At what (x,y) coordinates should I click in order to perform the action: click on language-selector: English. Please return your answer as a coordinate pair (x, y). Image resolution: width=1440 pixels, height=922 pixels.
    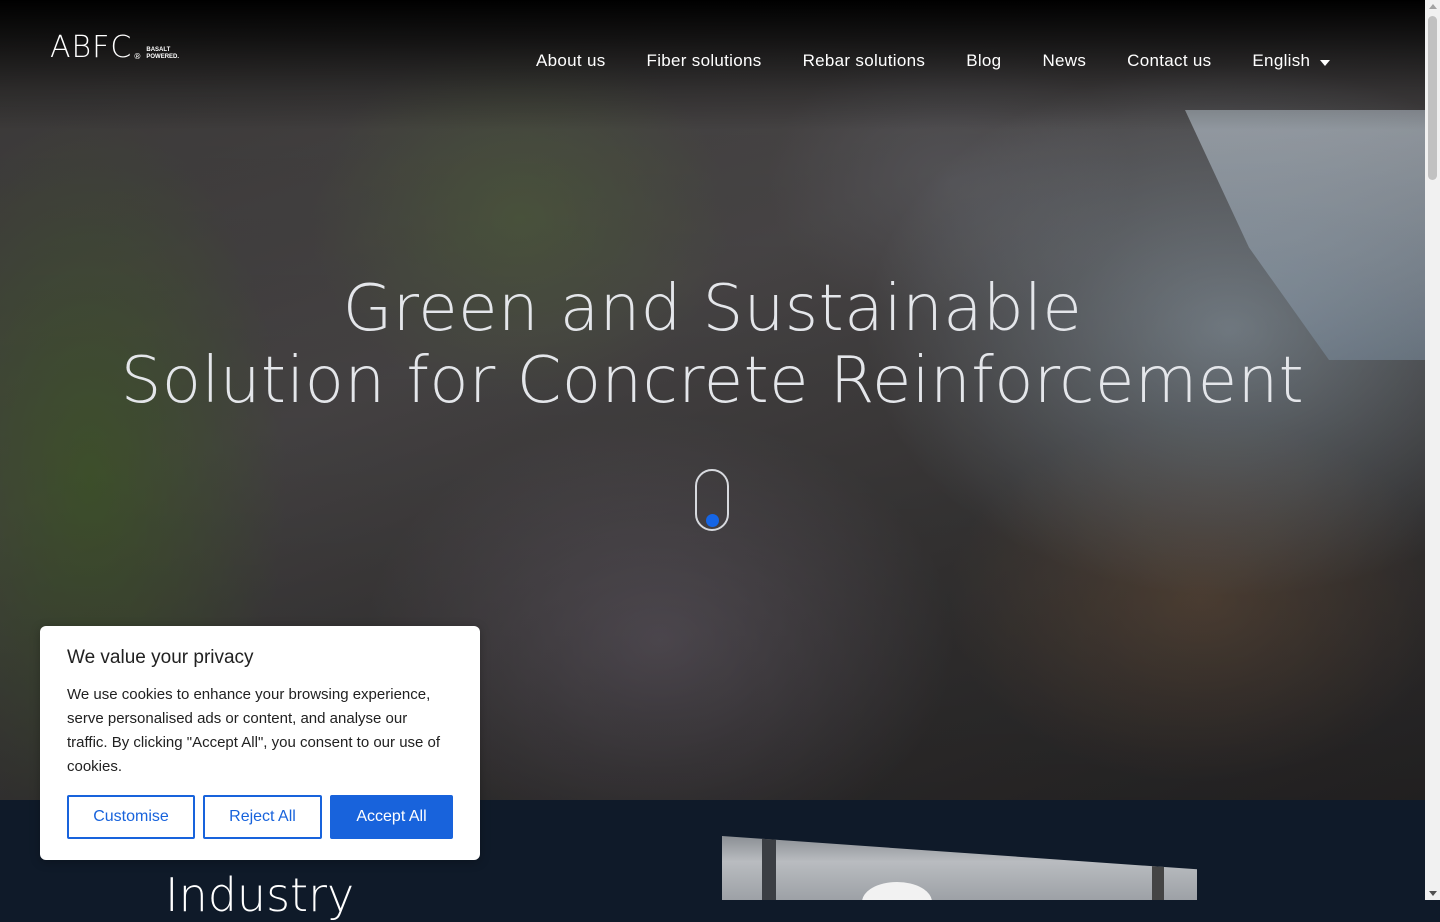
    Looking at the image, I should click on (1291, 61).